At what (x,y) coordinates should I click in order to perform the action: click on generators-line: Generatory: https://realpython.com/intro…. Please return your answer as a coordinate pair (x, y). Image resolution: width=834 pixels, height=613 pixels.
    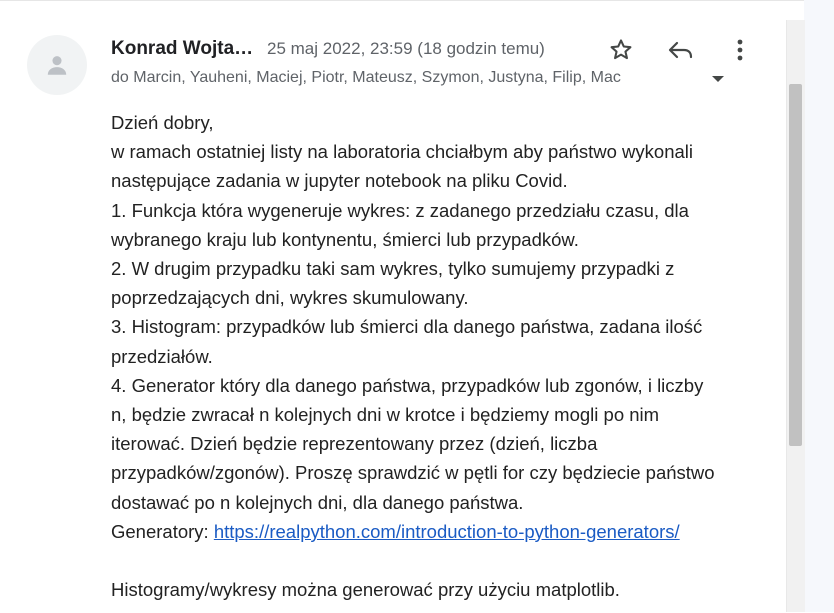
    Looking at the image, I should click on (446, 531).